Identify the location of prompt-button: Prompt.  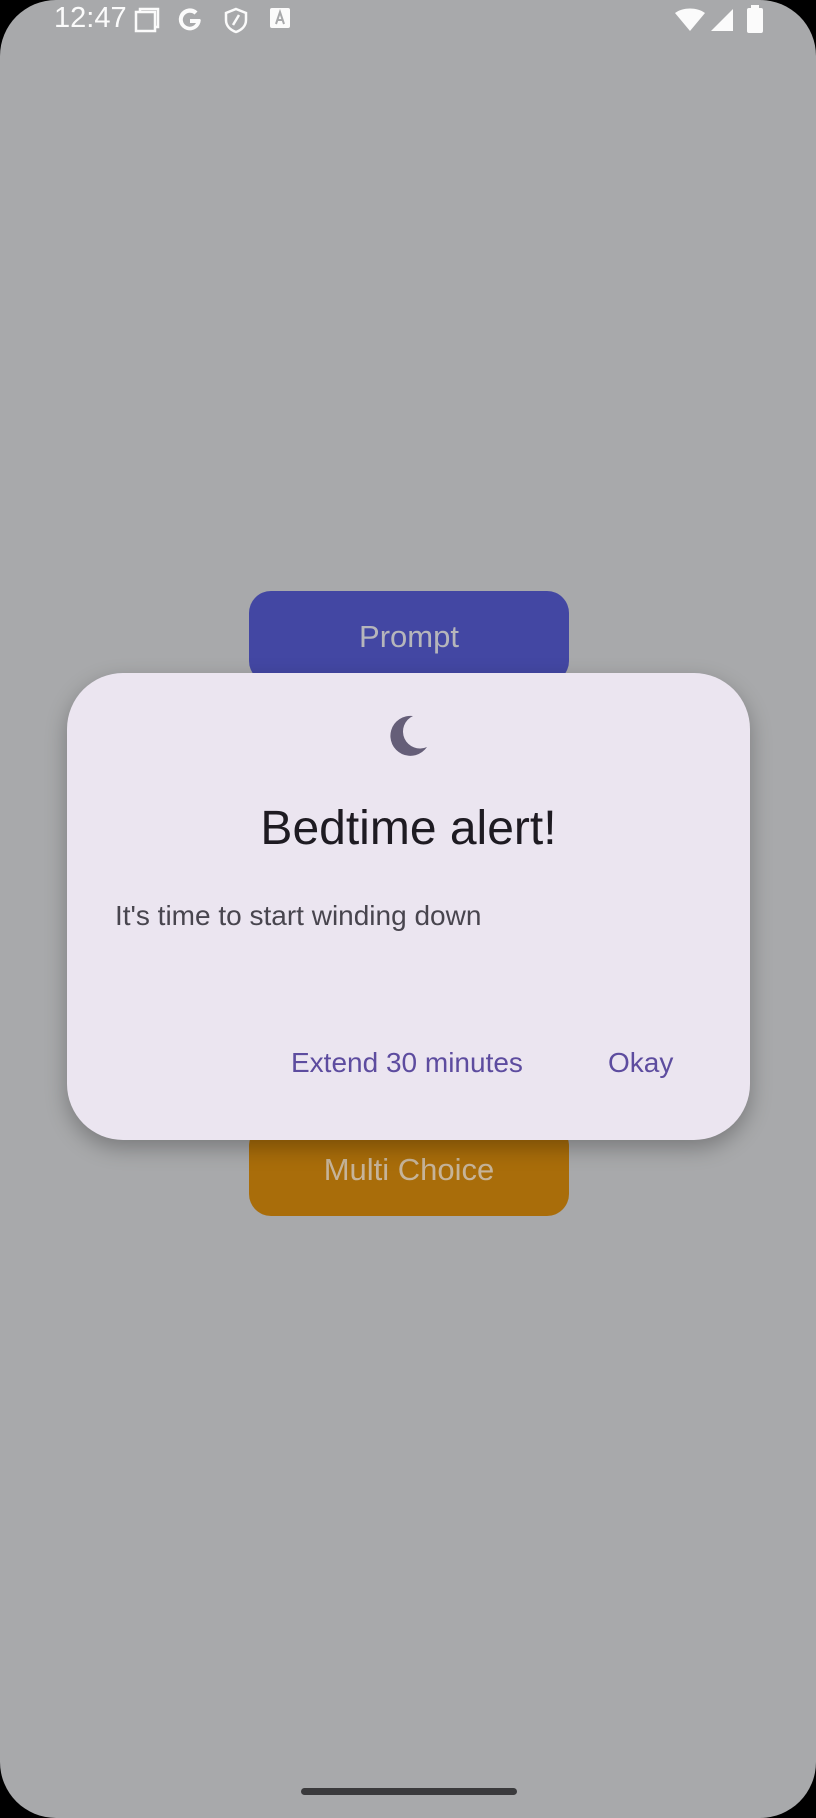
(409, 637).